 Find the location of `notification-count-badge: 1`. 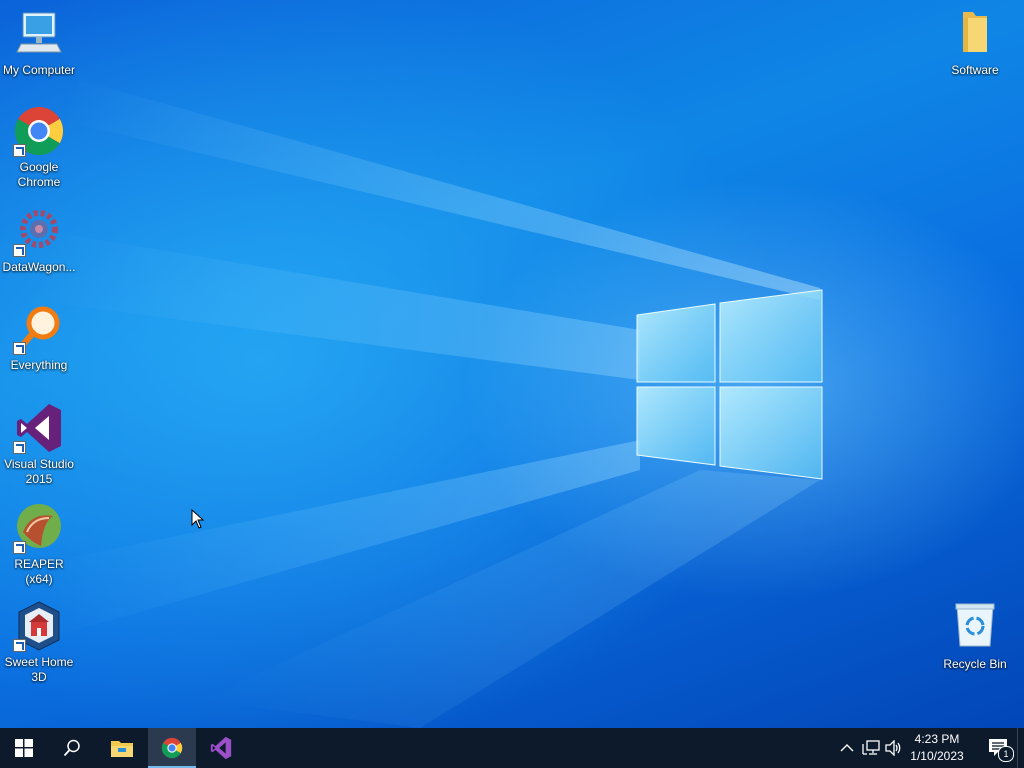

notification-count-badge: 1 is located at coordinates (1006, 754).